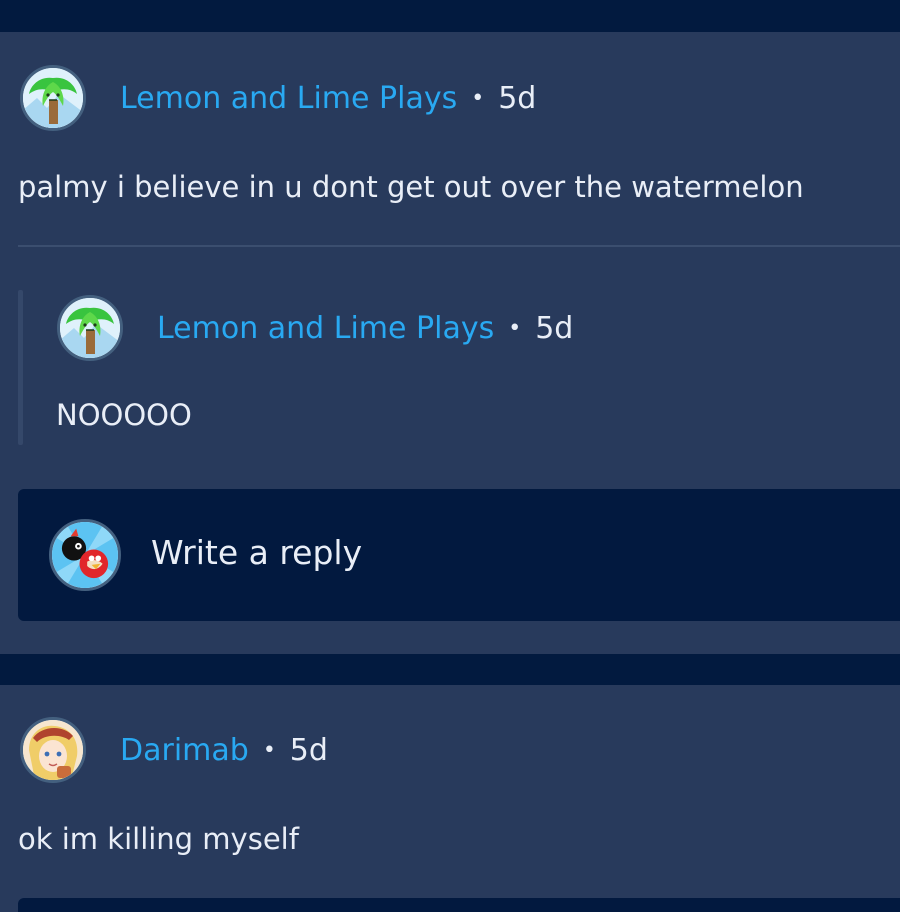 The height and width of the screenshot is (912, 900). Describe the element at coordinates (459, 555) in the screenshot. I see `write-reply-input: Write a reply` at that location.